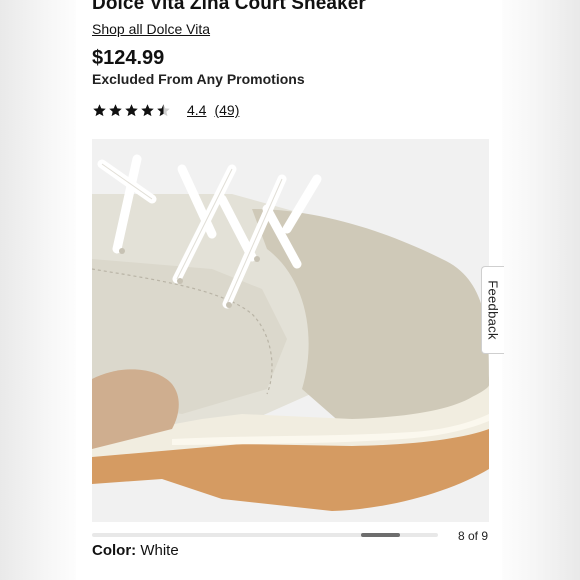 The width and height of the screenshot is (580, 580). What do you see at coordinates (159, 550) in the screenshot?
I see `color-value: White` at bounding box center [159, 550].